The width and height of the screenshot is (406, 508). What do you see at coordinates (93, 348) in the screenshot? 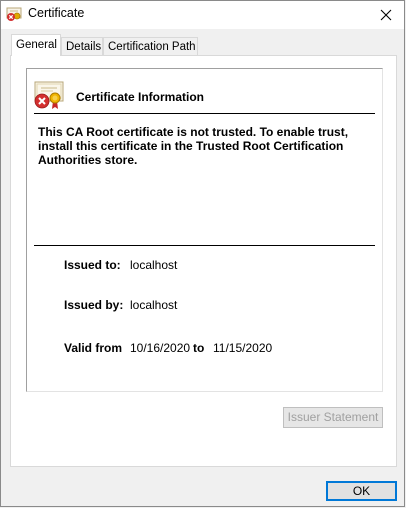
I see `valid-from-label: Valid from` at bounding box center [93, 348].